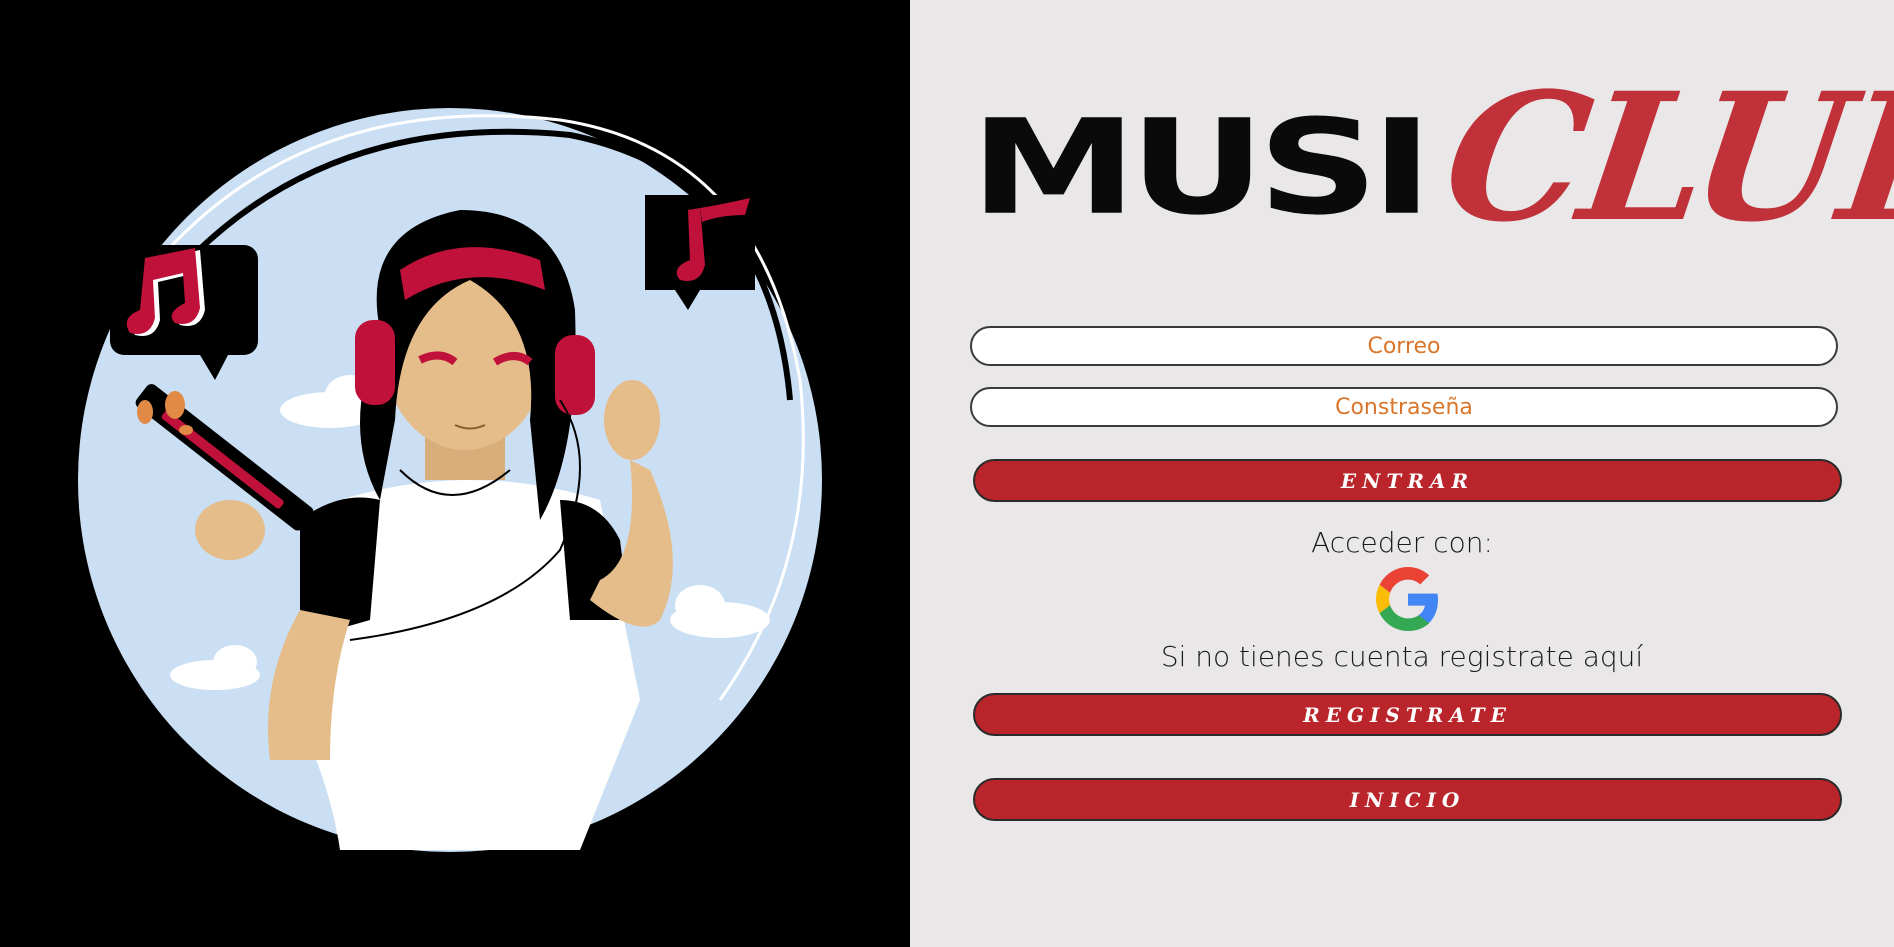 The image size is (1894, 947). I want to click on musiclub-logo: MUSI CLUB, so click(1432, 172).